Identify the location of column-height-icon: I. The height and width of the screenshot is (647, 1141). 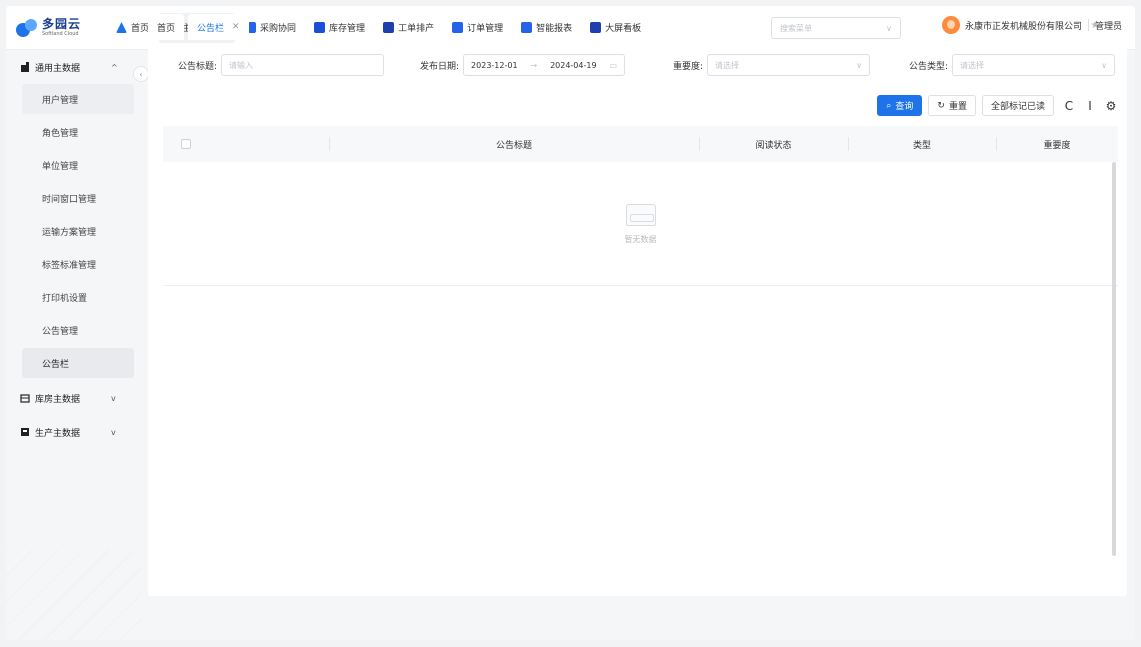
(1090, 106).